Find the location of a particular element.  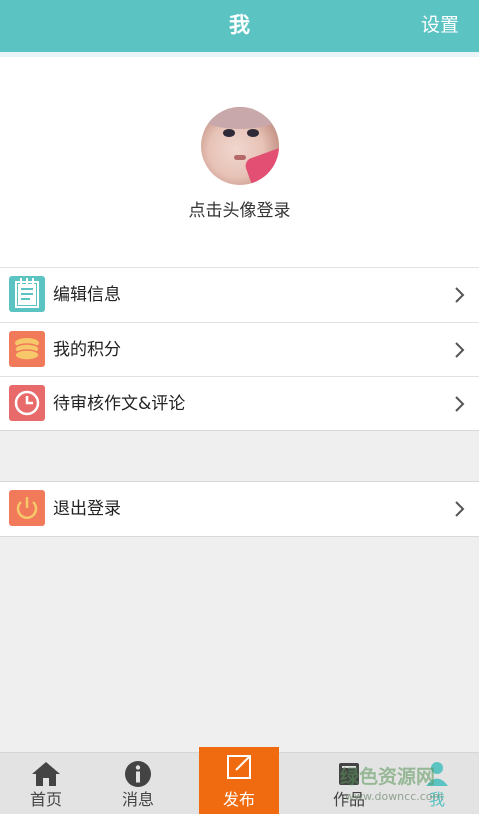

tab-label: 消息 is located at coordinates (137, 799).